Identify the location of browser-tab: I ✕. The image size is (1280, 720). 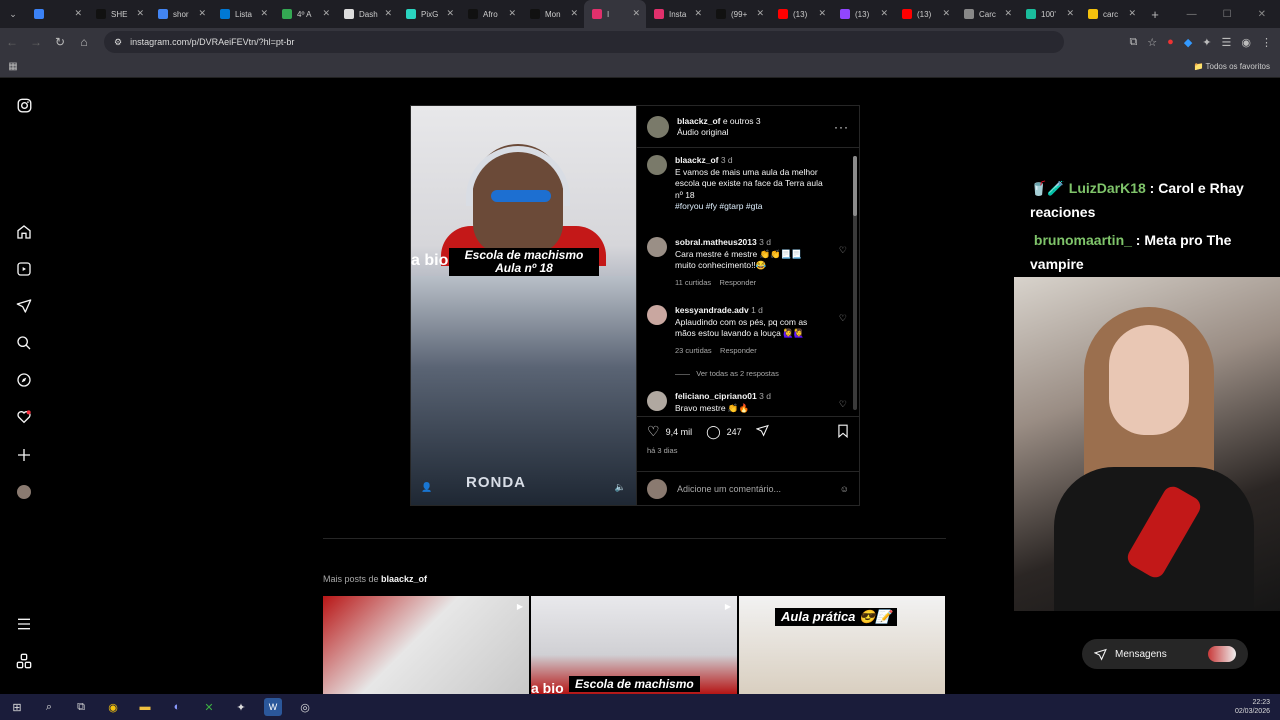
(615, 14).